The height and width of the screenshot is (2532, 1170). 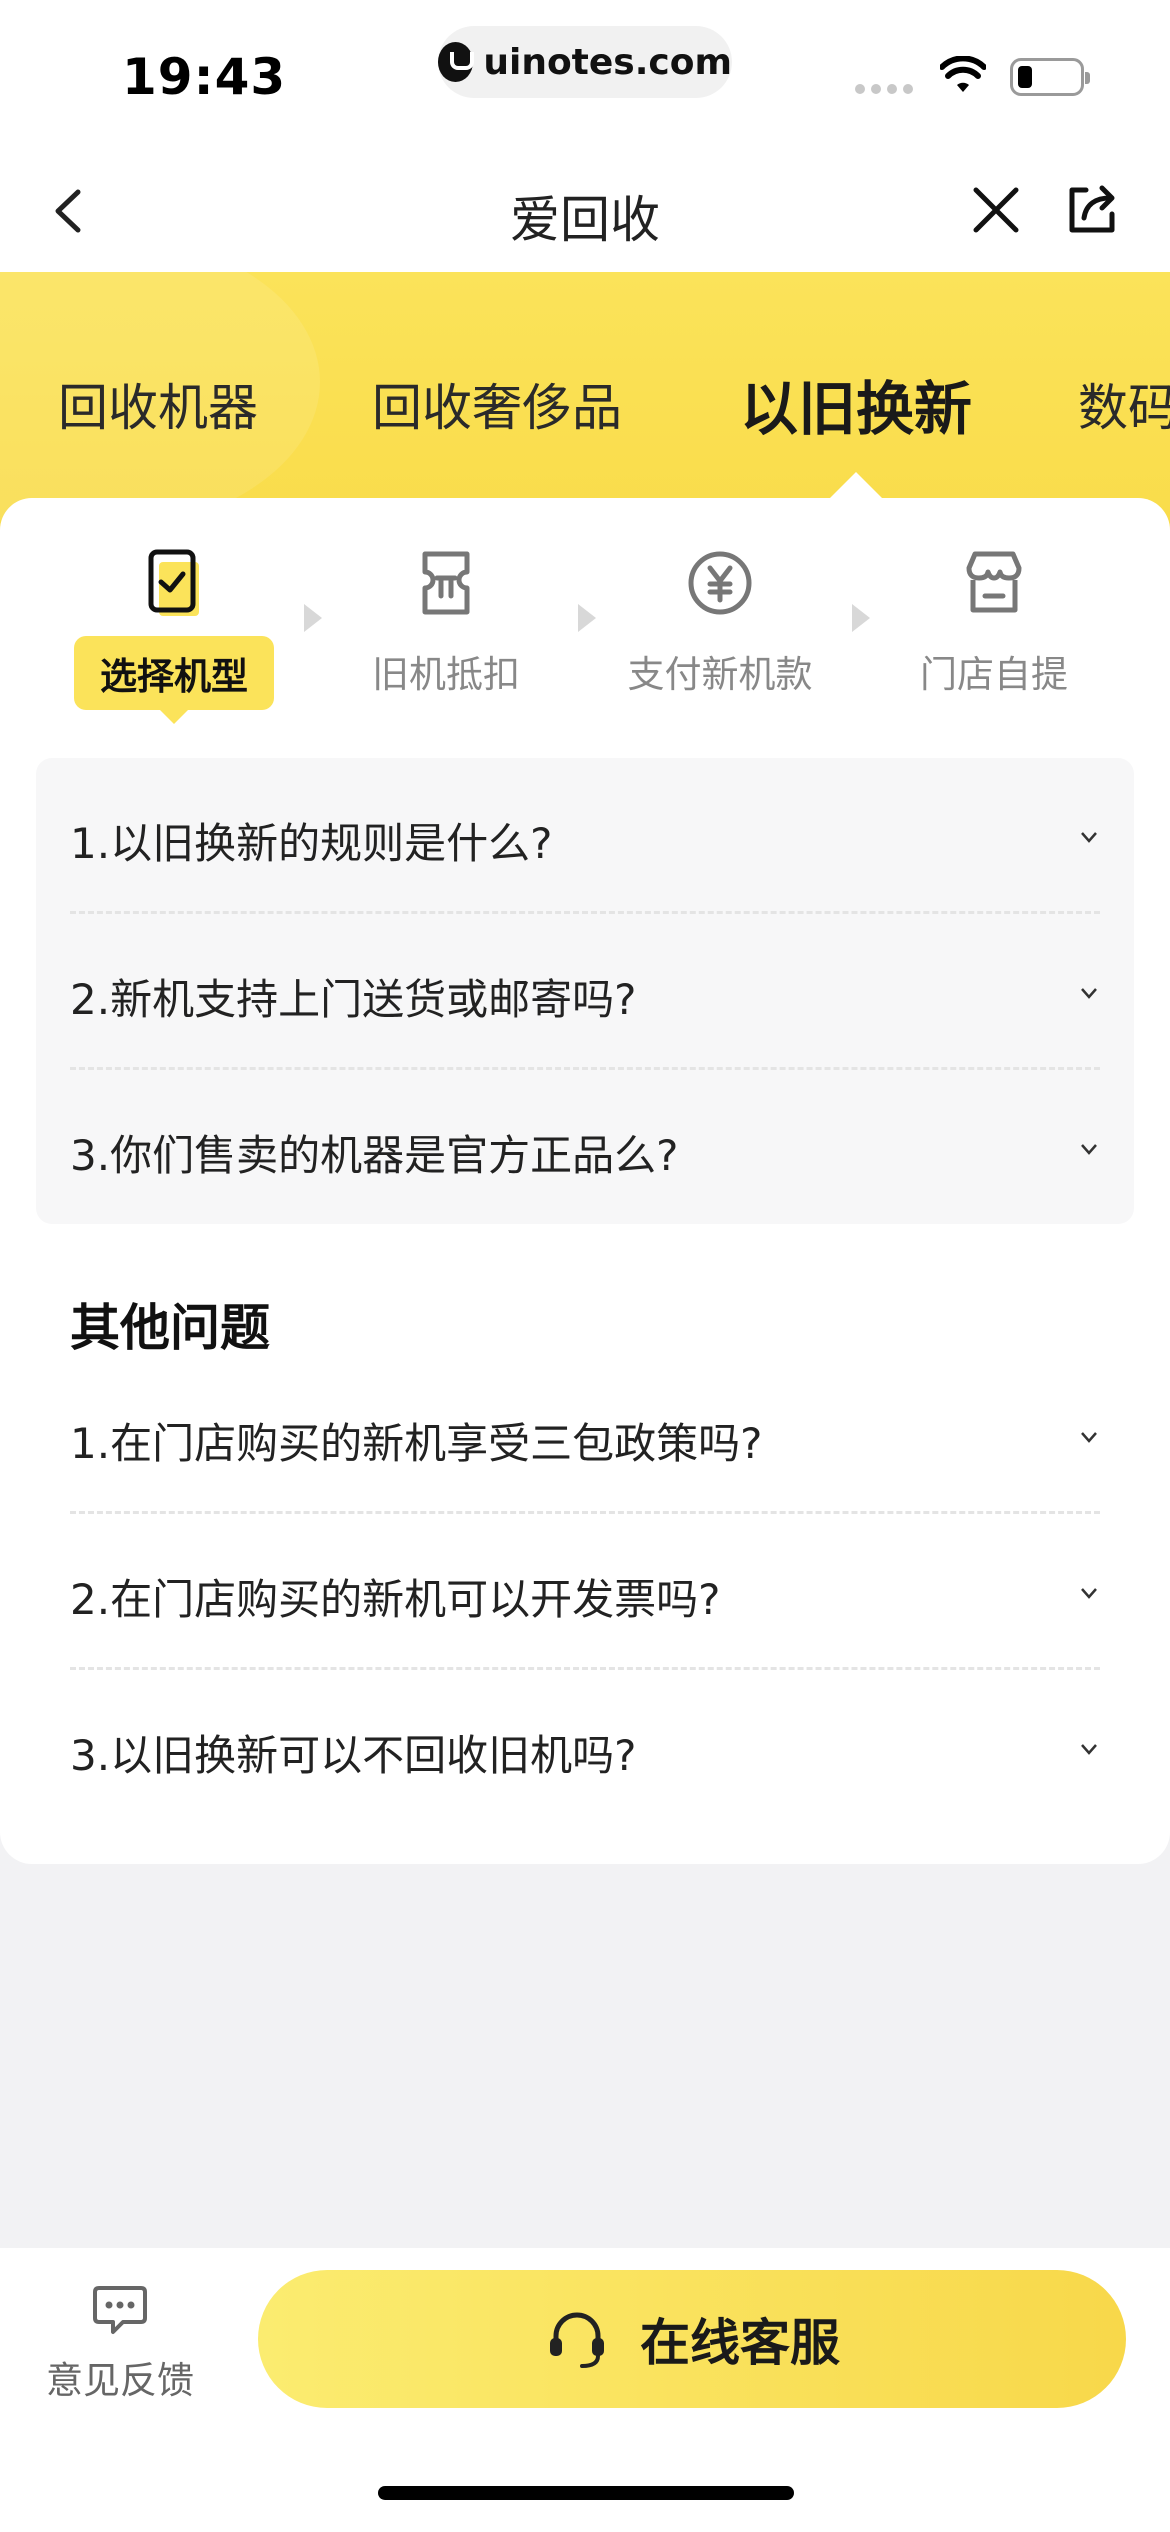 I want to click on faq-item: 3.你们售卖的机器是官方正品么?, so click(x=585, y=1148).